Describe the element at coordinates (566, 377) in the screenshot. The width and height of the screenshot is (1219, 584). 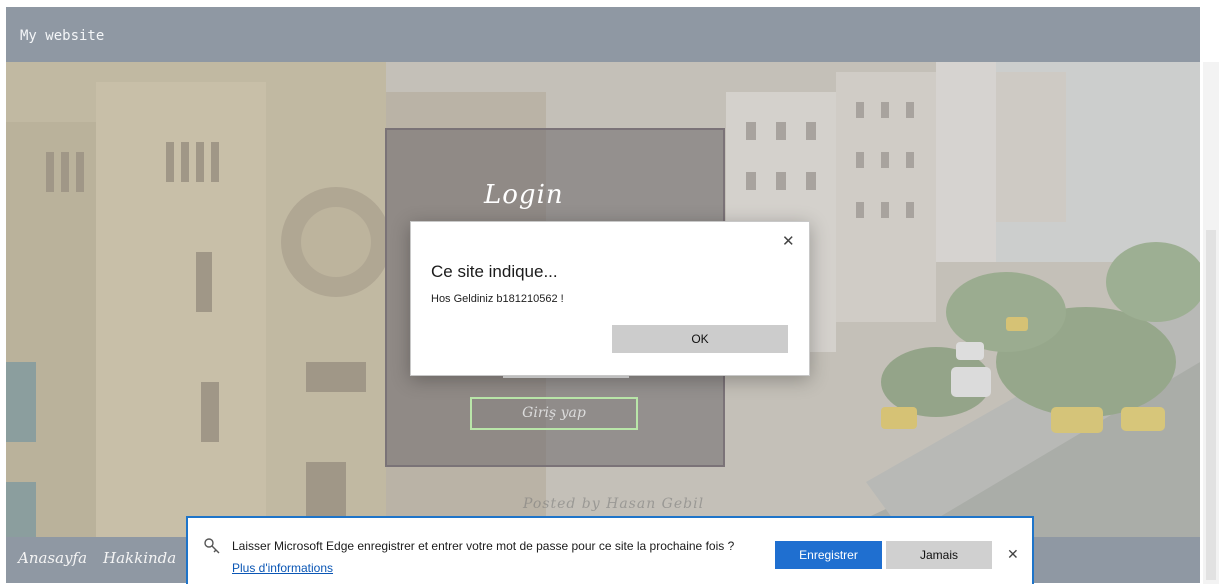
I see `password-input-underline` at that location.